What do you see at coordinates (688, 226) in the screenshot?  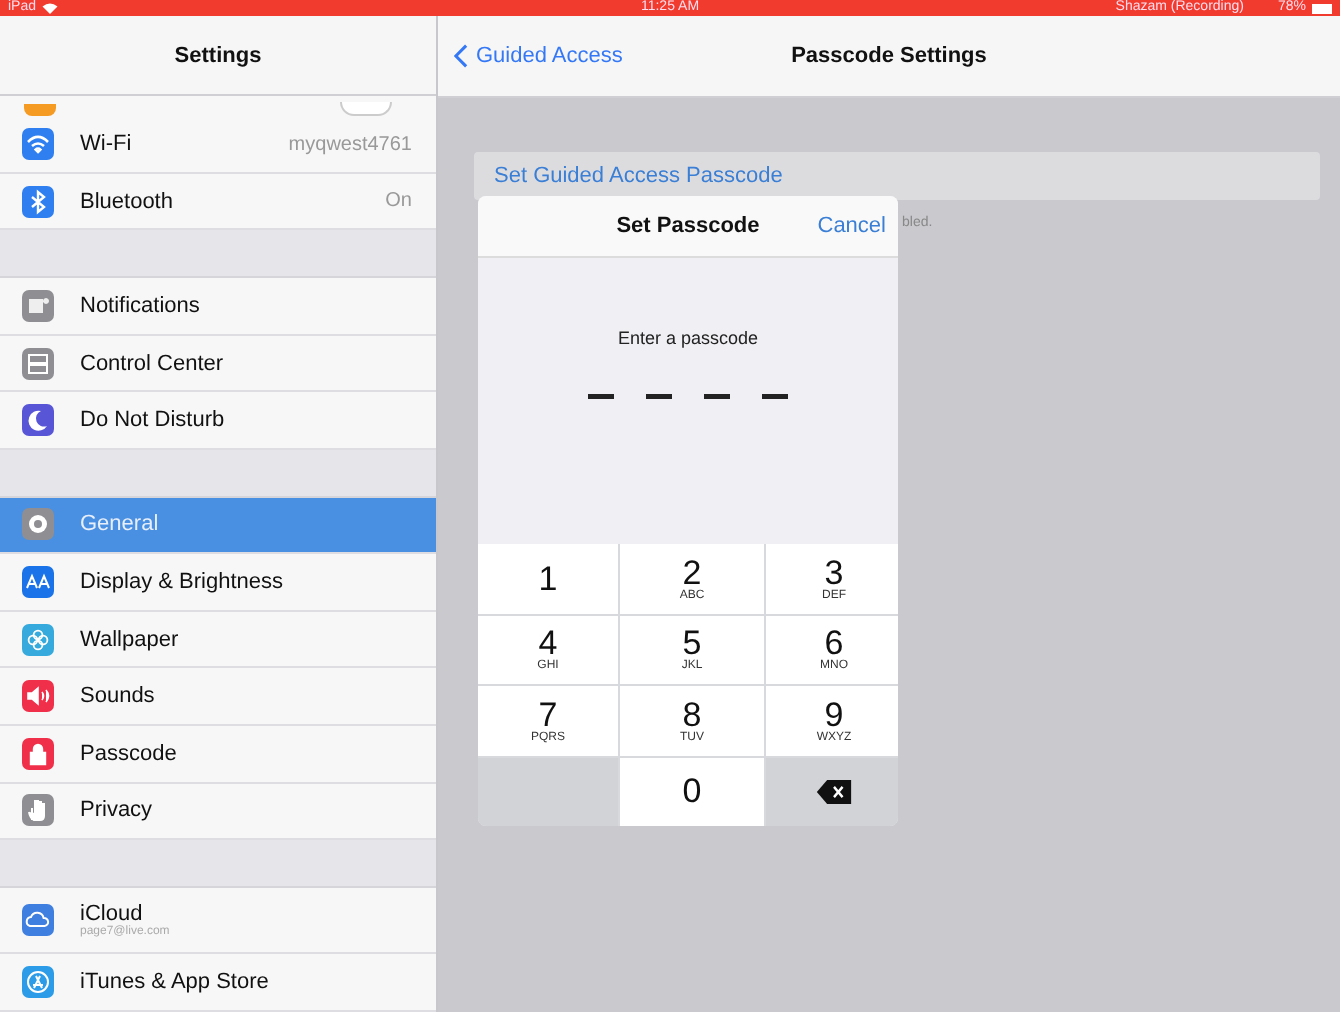 I see `dialog-title: Set Passcode` at bounding box center [688, 226].